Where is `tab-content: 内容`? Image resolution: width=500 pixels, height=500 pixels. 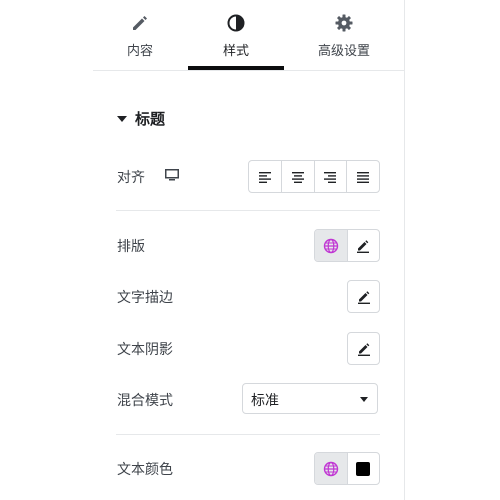 tab-content: 内容 is located at coordinates (140, 35).